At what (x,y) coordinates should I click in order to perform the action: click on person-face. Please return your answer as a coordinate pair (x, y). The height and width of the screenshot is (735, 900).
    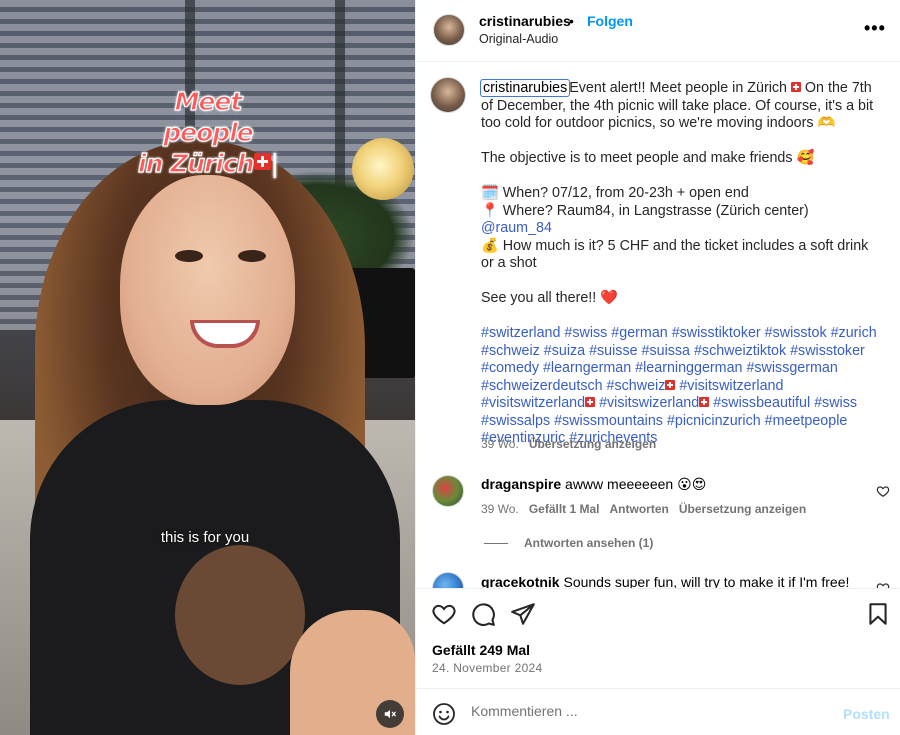
    Looking at the image, I should click on (207, 290).